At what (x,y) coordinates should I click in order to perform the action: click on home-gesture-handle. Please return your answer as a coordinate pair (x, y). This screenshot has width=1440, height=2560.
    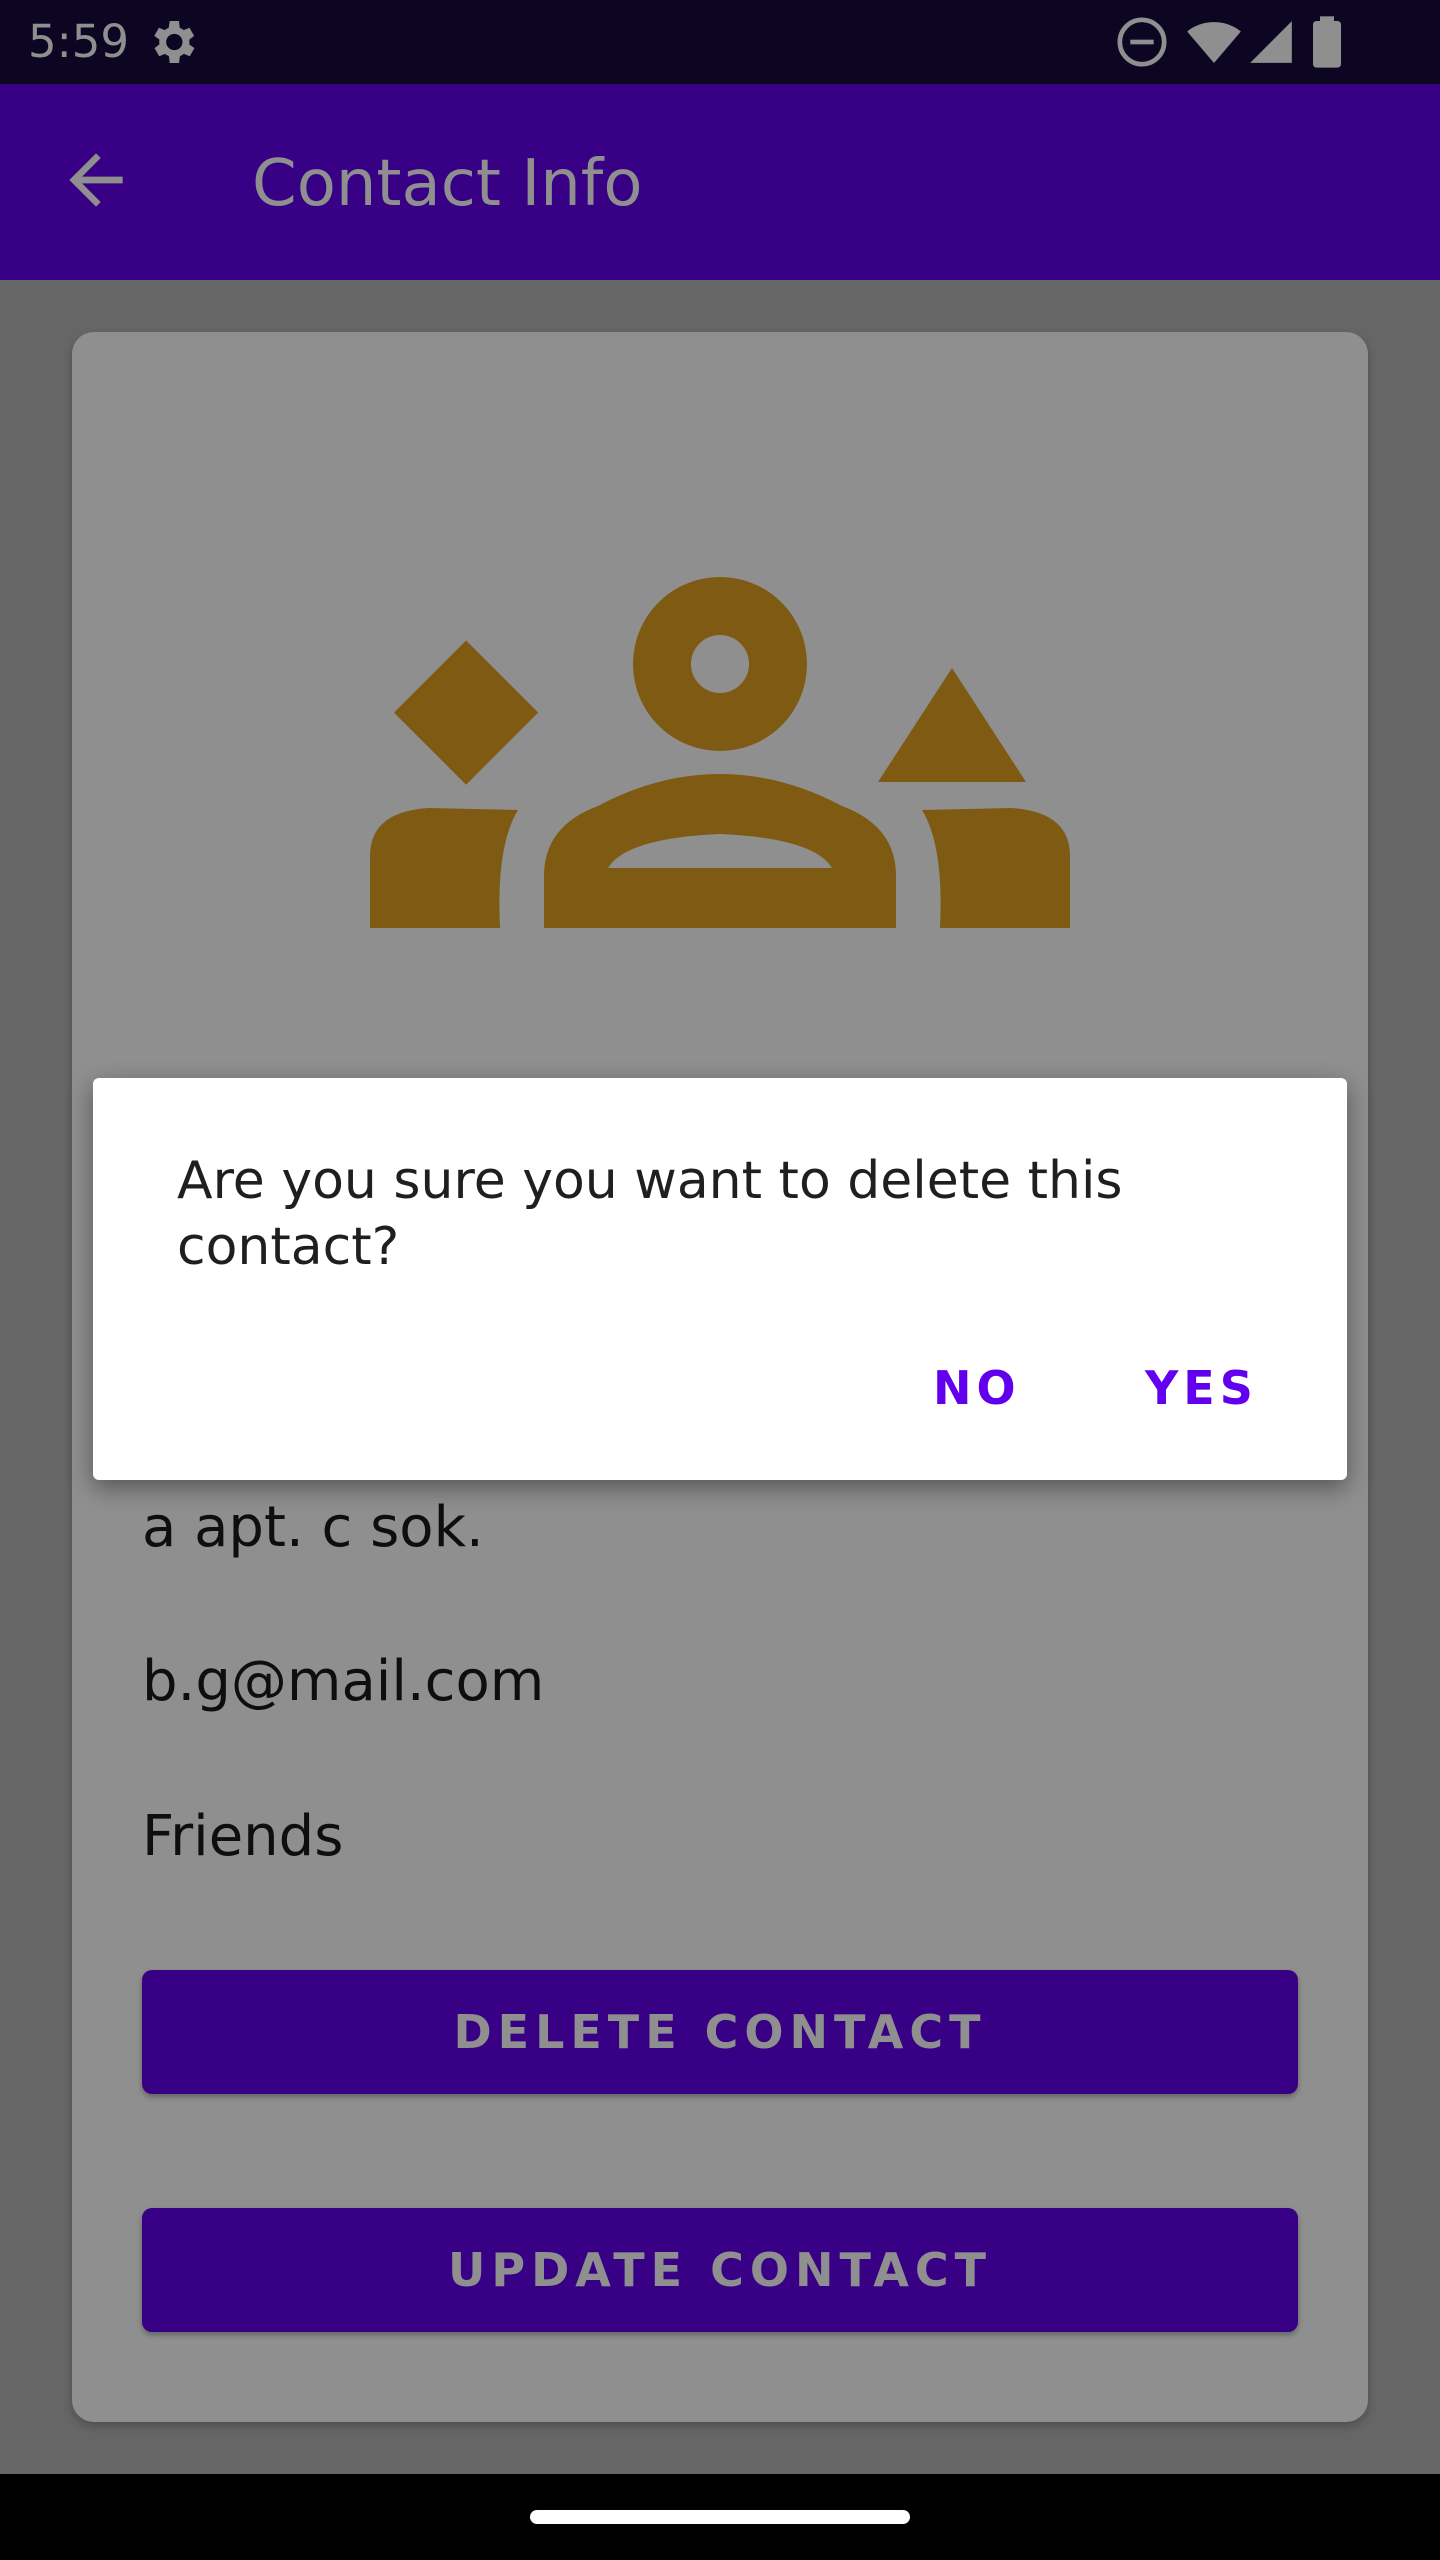
    Looking at the image, I should click on (720, 2517).